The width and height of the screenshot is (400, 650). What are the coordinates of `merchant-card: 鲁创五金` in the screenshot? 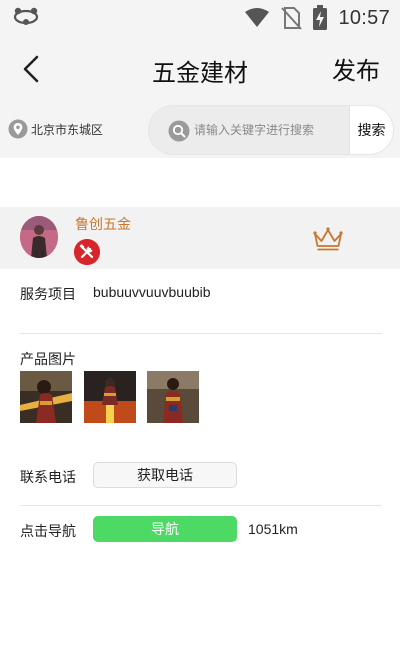 It's located at (200, 238).